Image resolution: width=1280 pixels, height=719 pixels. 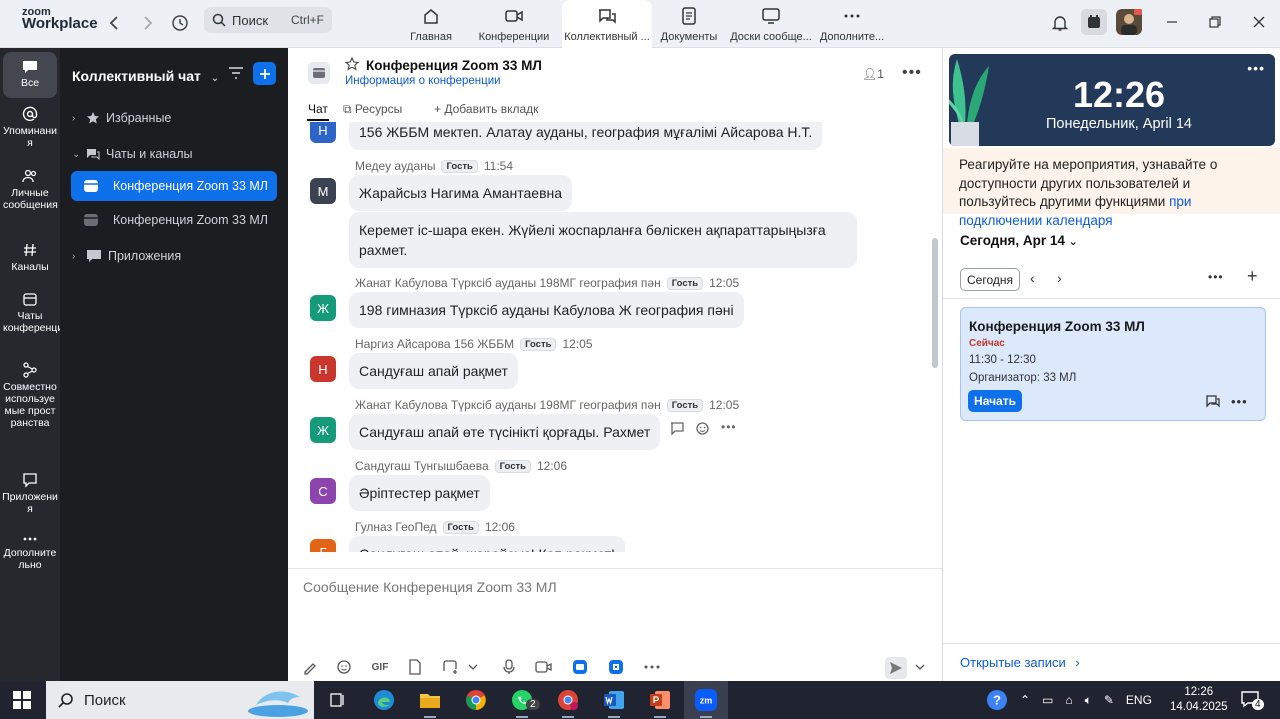 I want to click on edge-icon, so click(x=384, y=700).